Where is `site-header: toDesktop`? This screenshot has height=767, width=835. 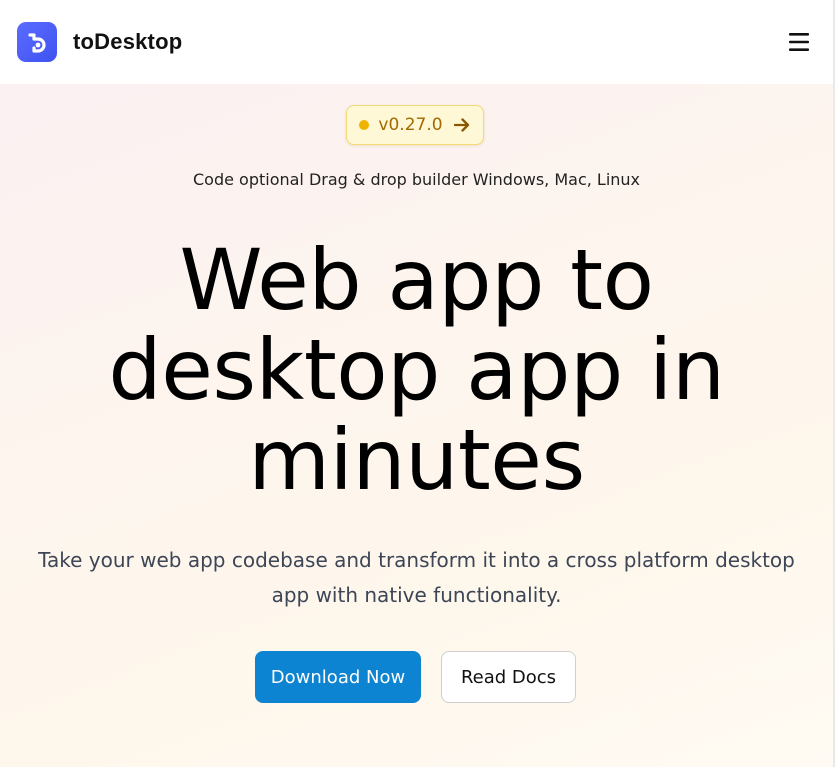
site-header: toDesktop is located at coordinates (417, 42).